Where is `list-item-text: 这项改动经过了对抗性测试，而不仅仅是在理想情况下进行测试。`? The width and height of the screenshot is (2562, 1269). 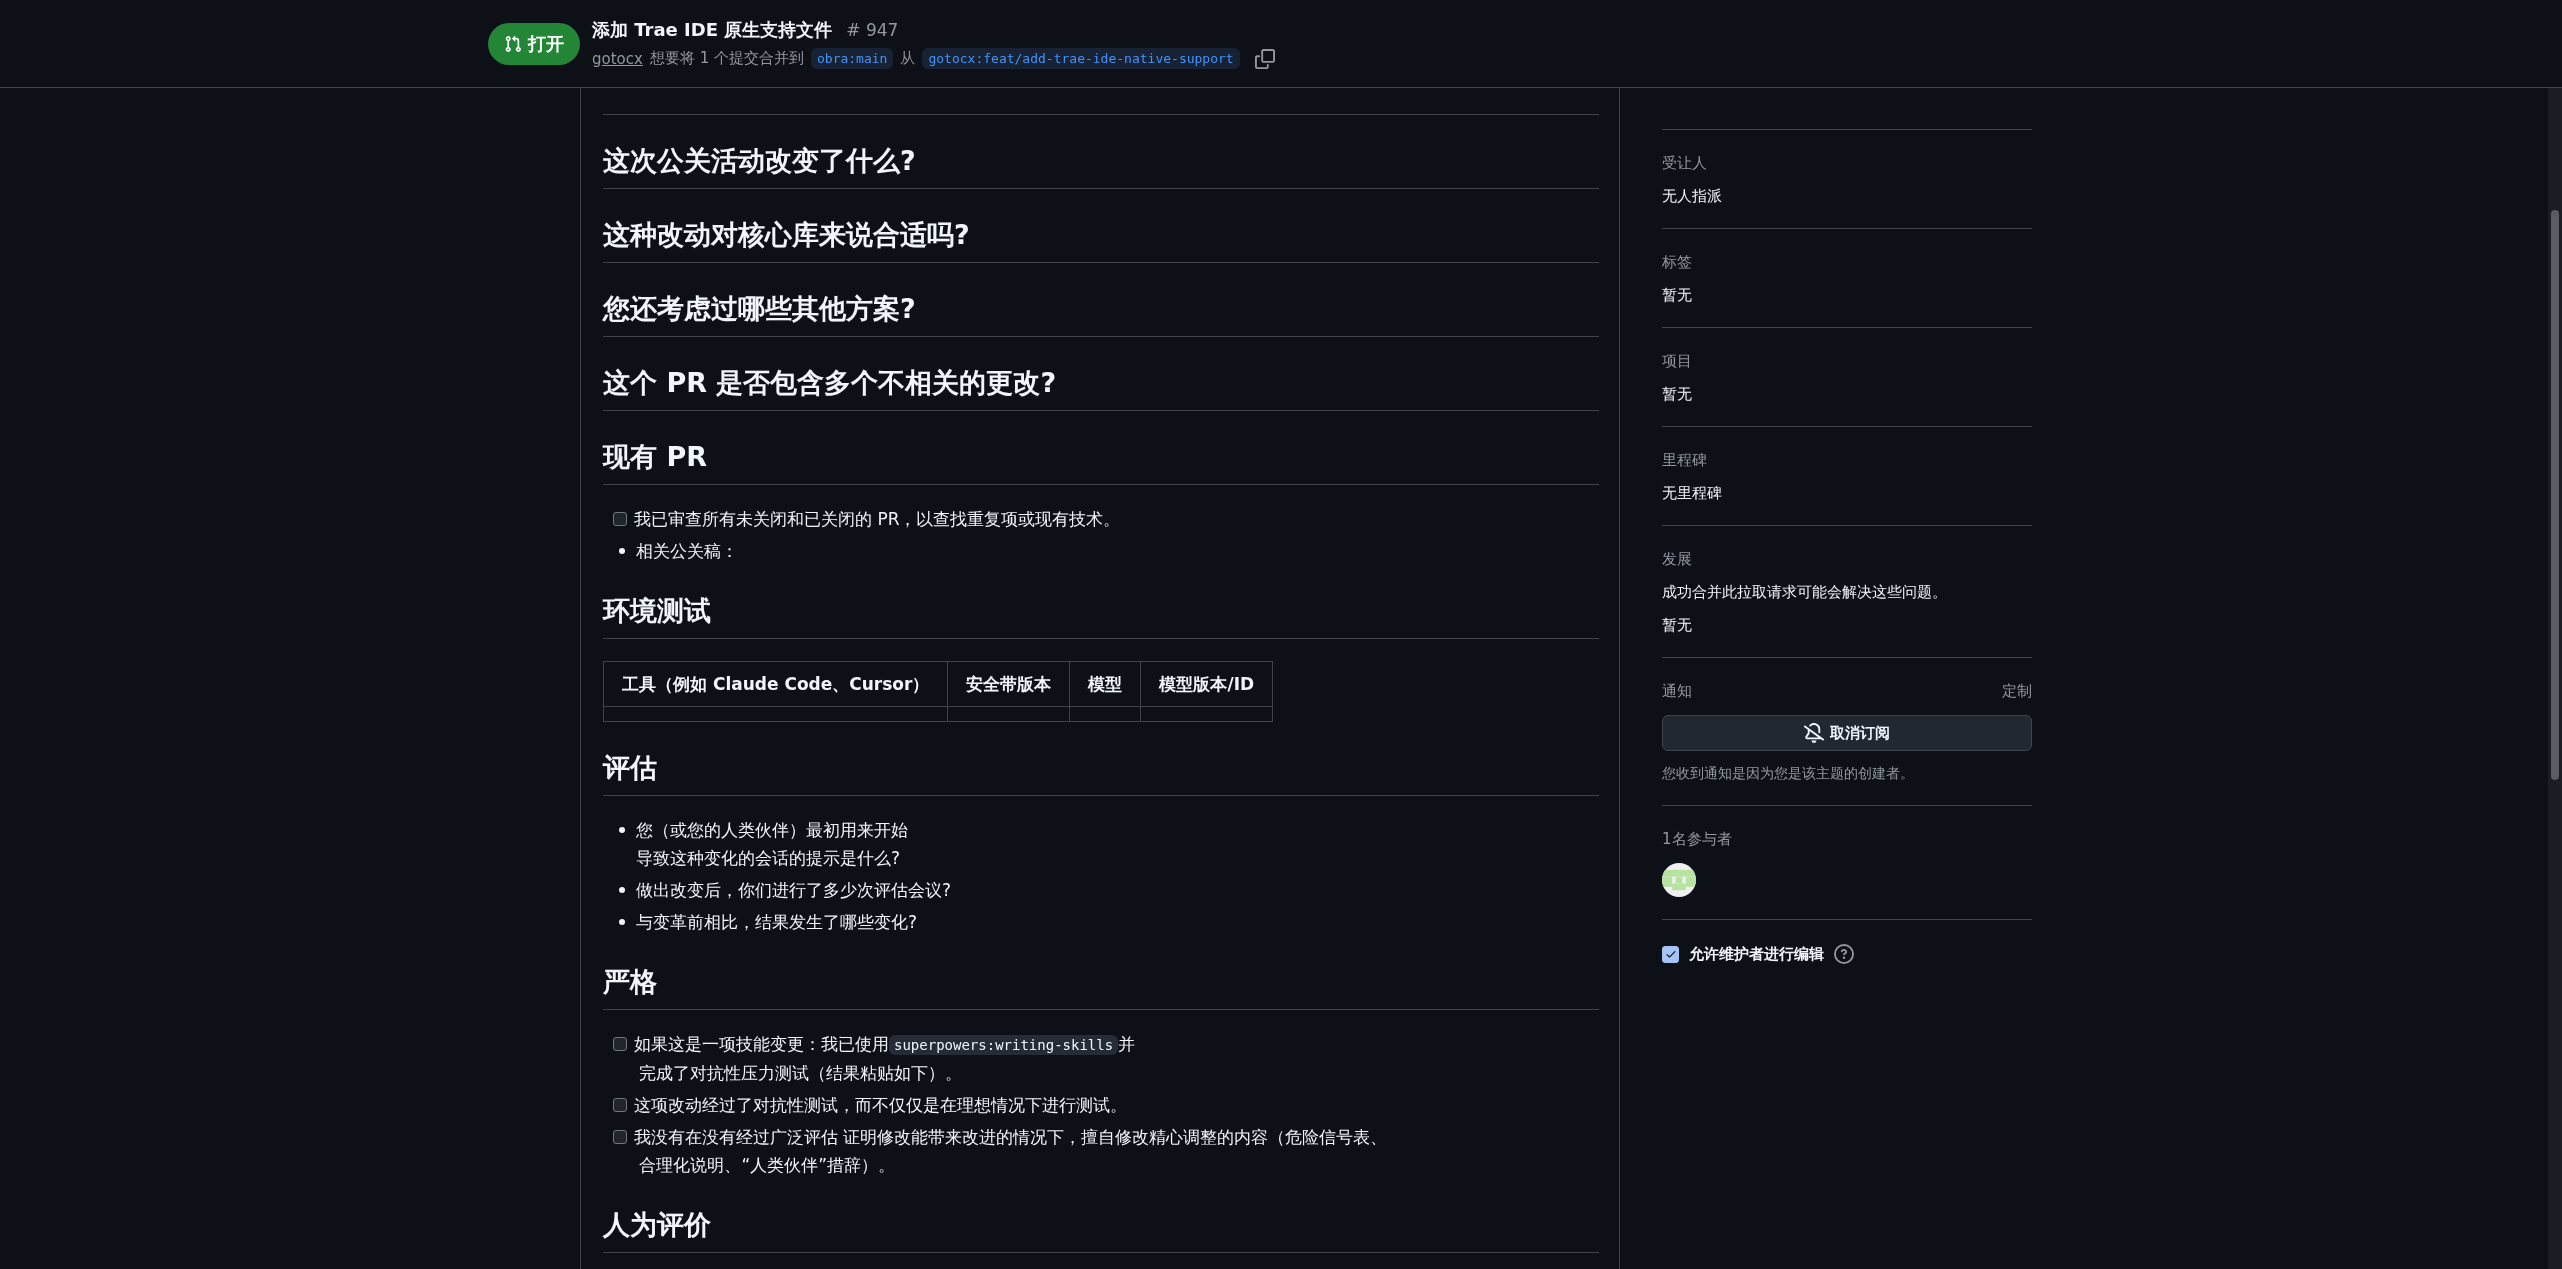 list-item-text: 这项改动经过了对抗性测试，而不仅仅是在理想情况下进行测试。 is located at coordinates (880, 1105).